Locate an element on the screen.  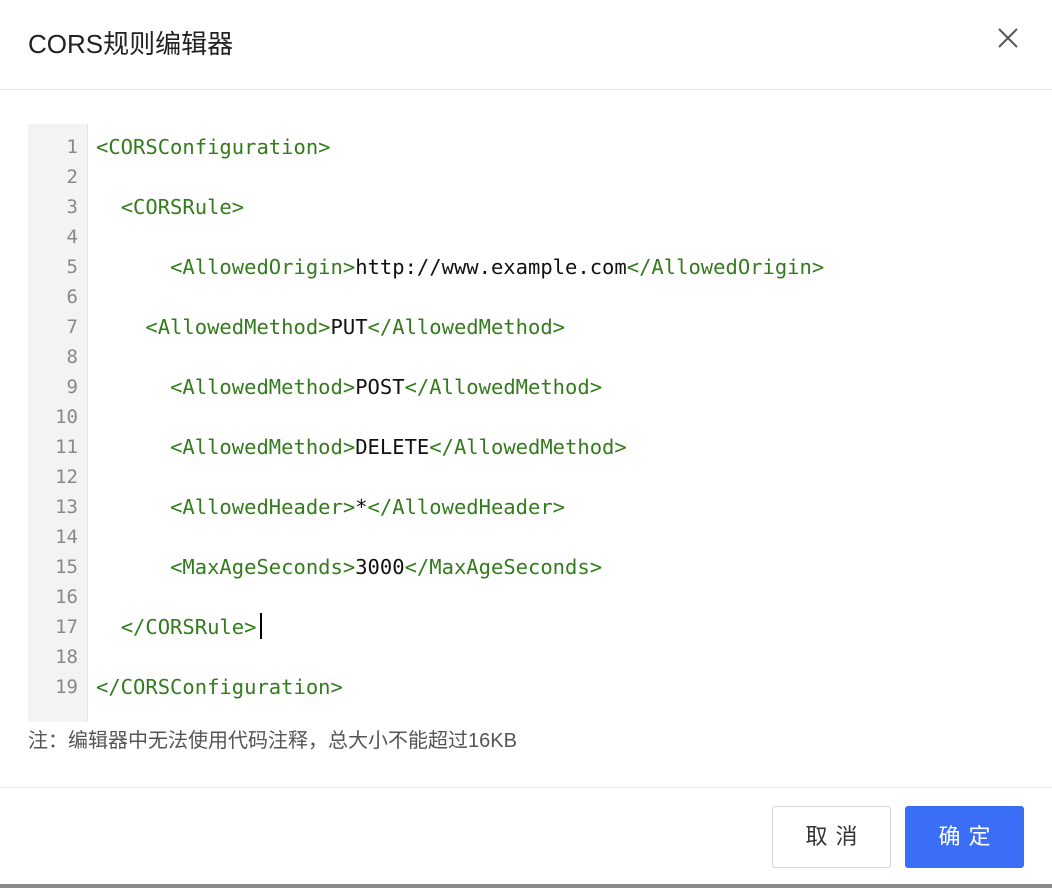
dialog-title: CORS规则编辑器 is located at coordinates (131, 44).